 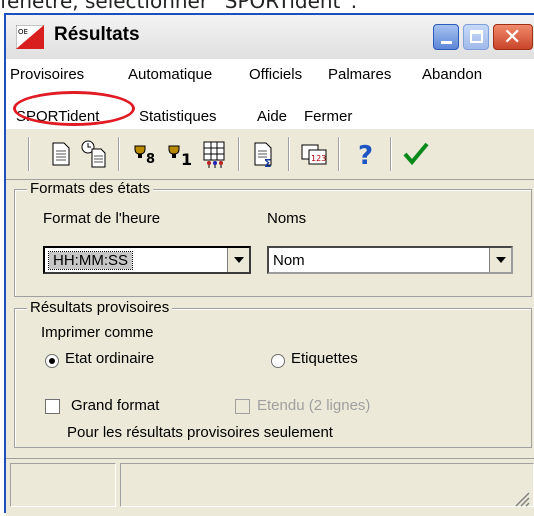 I want to click on radio-ordinary-label: Etat ordinaire, so click(x=109, y=358).